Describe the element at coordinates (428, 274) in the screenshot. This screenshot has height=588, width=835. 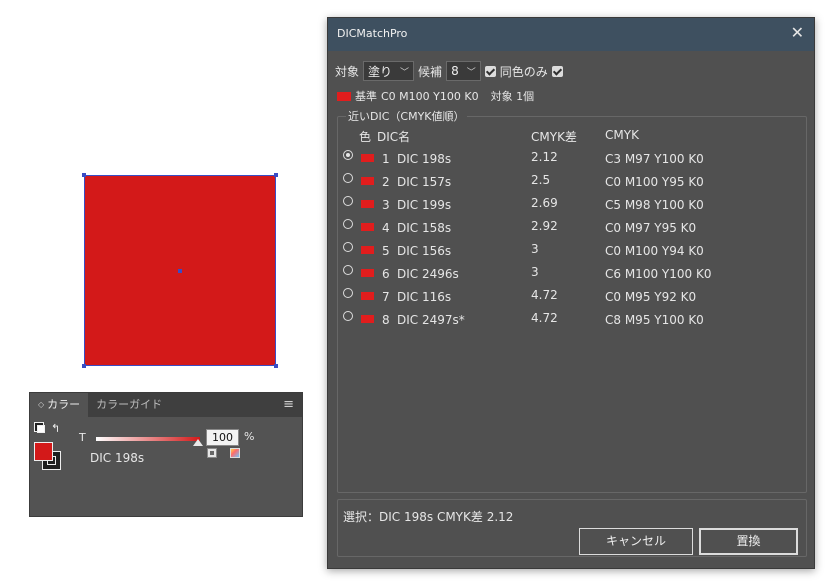
I see `row-name: DIC 2496s` at that location.